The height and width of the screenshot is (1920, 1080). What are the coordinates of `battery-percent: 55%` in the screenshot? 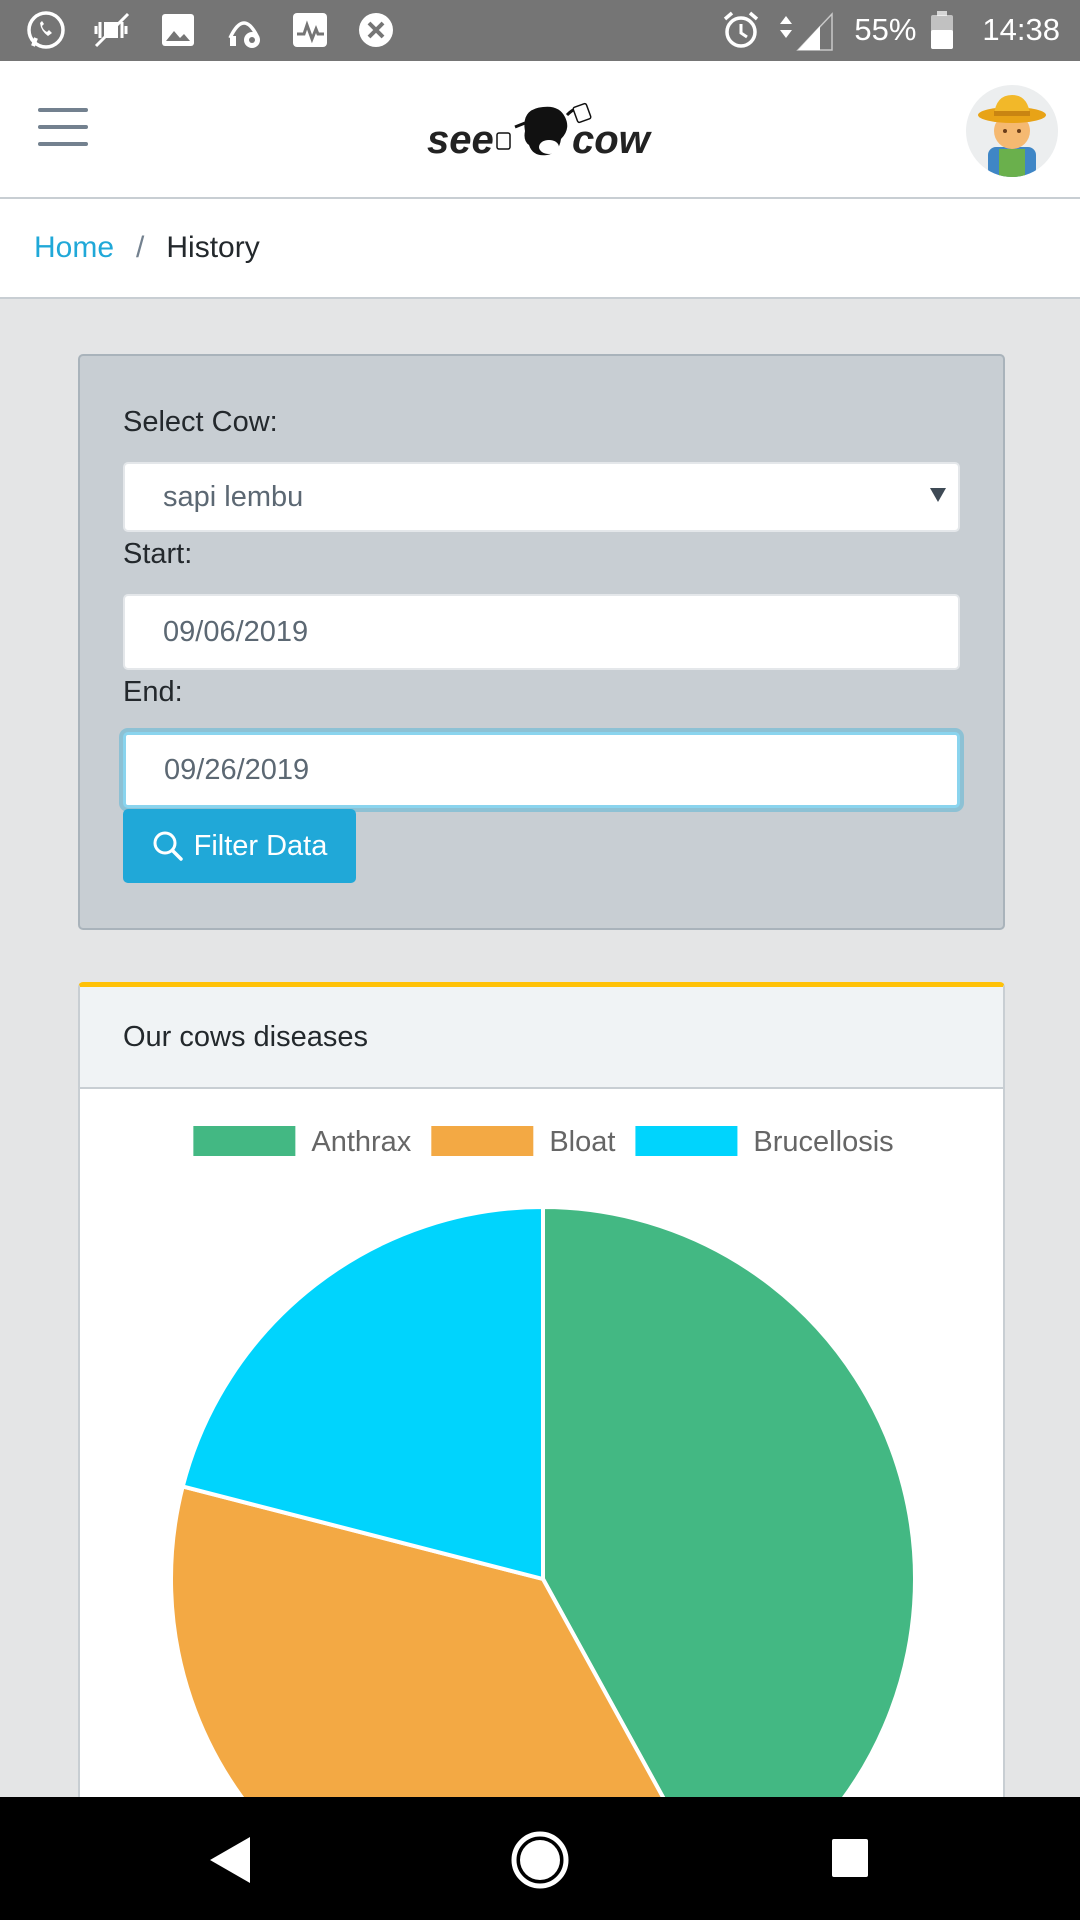 It's located at (885, 29).